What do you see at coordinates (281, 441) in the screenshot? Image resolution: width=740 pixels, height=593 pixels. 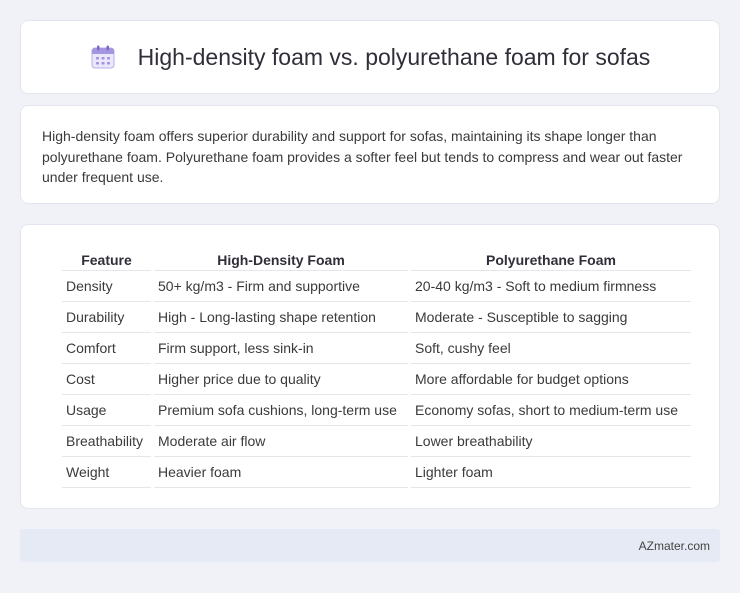 I see `high-density-cell: Moderate air flow` at bounding box center [281, 441].